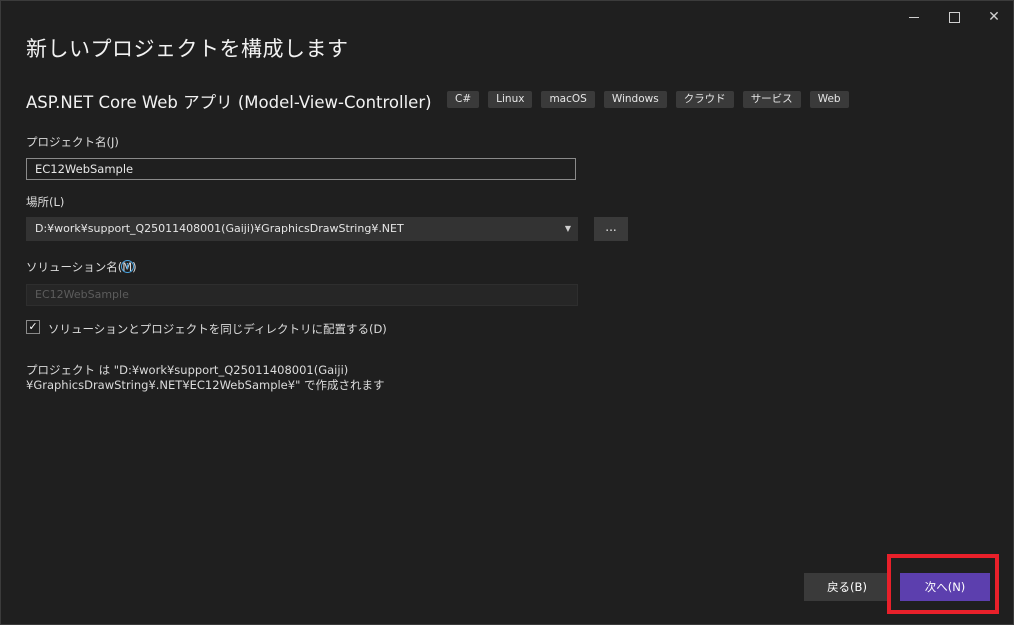  I want to click on tag-service: サービス, so click(771, 99).